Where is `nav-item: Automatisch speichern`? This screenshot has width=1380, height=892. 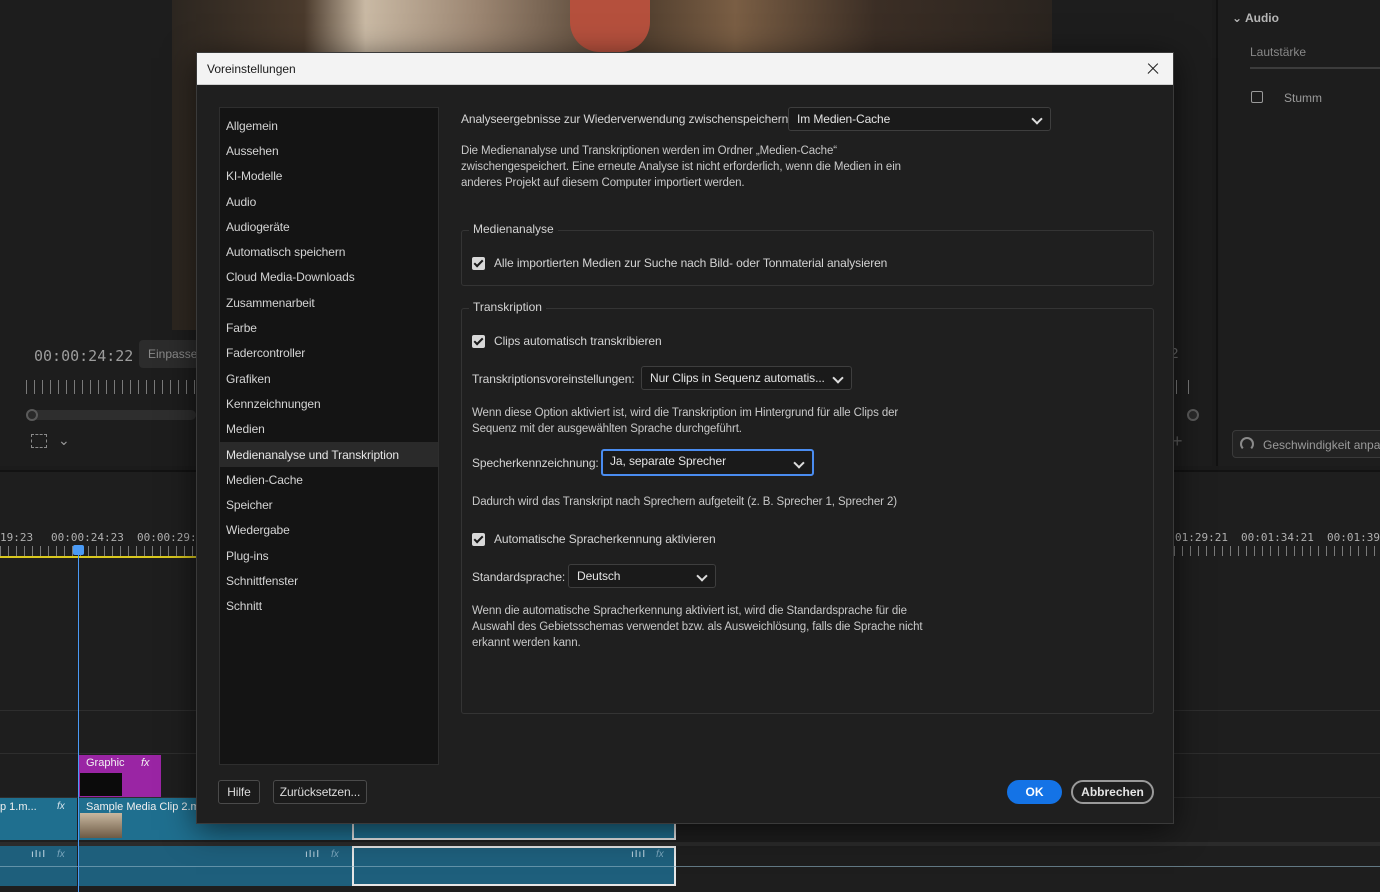
nav-item: Automatisch speichern is located at coordinates (329, 251).